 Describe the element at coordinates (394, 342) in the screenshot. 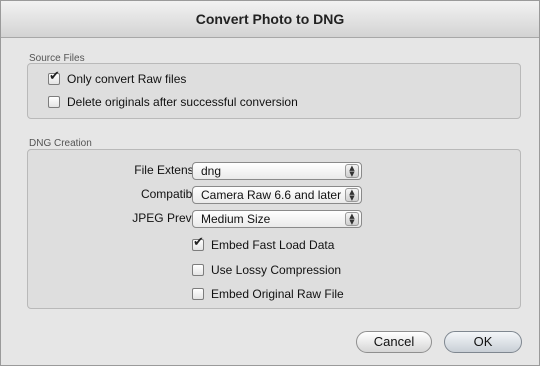

I see `cancel-button: Cancel` at that location.